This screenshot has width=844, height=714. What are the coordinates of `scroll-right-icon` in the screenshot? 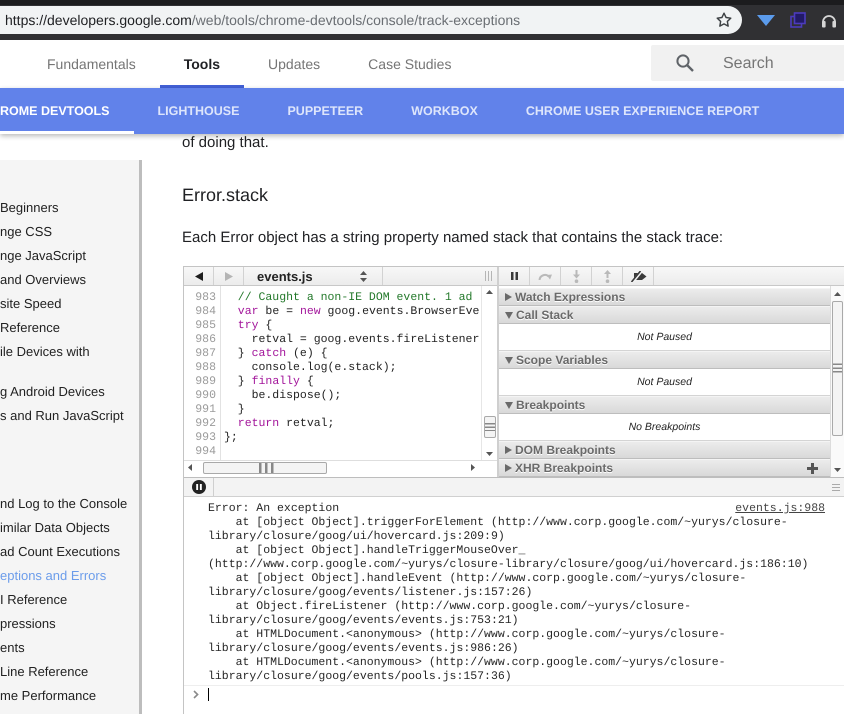 It's located at (473, 467).